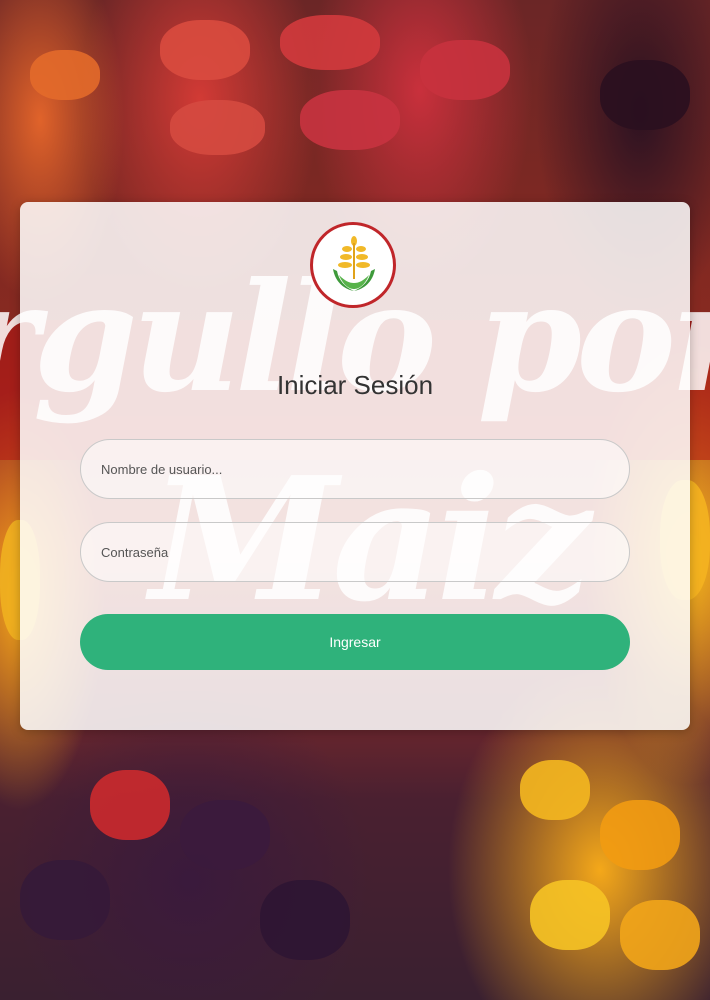 This screenshot has height=1000, width=710. I want to click on login-title: Iniciar Sesión, so click(355, 385).